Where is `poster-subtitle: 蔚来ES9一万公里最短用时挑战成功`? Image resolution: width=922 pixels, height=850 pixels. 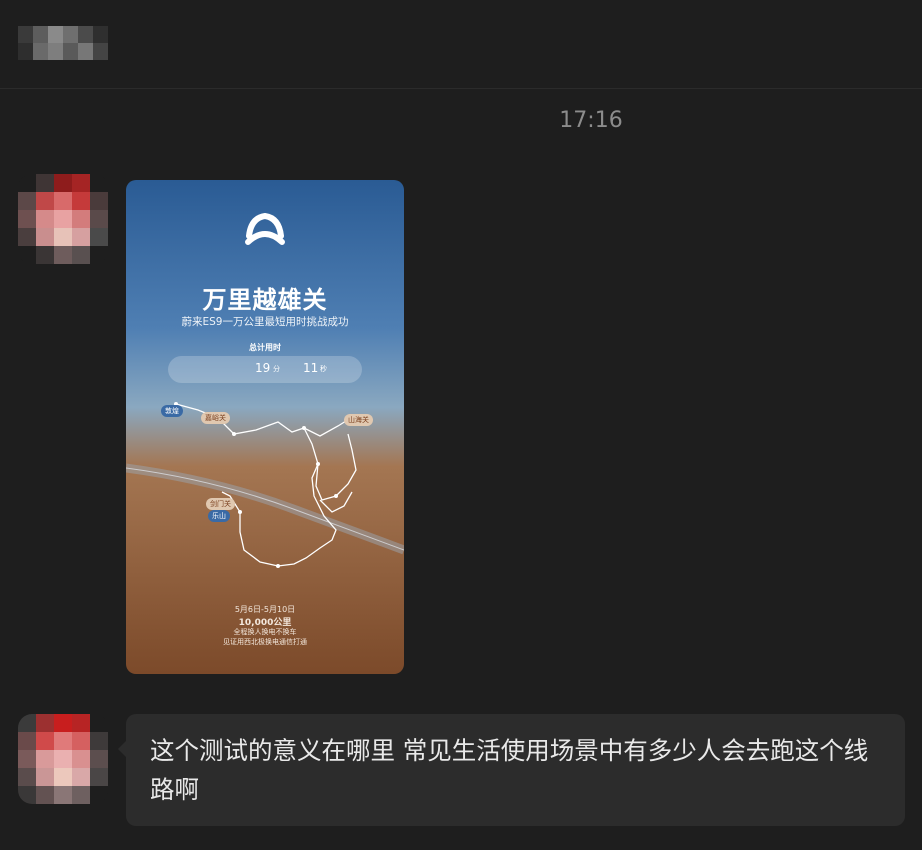
poster-subtitle: 蔚来ES9一万公里最短用时挑战成功 is located at coordinates (265, 322).